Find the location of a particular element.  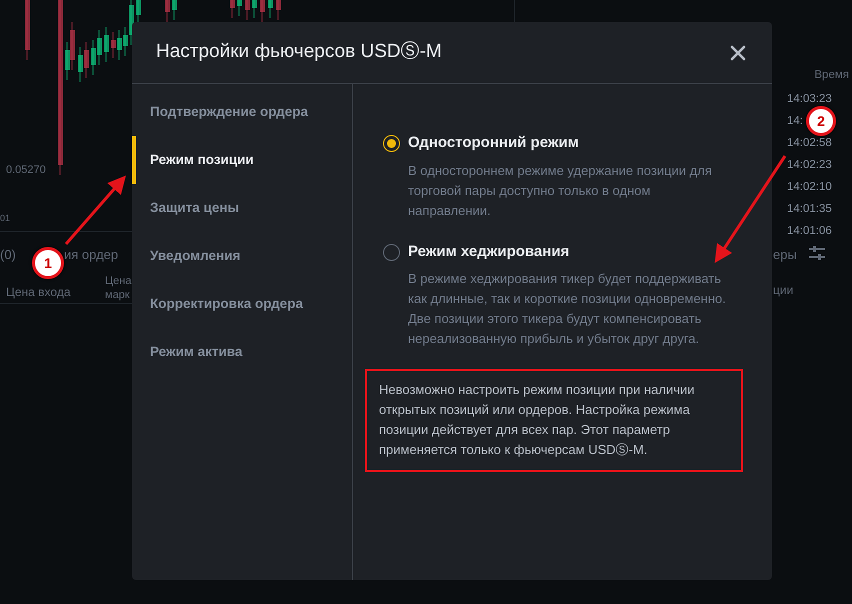

time-cell-text: 14:01:35 is located at coordinates (809, 209).